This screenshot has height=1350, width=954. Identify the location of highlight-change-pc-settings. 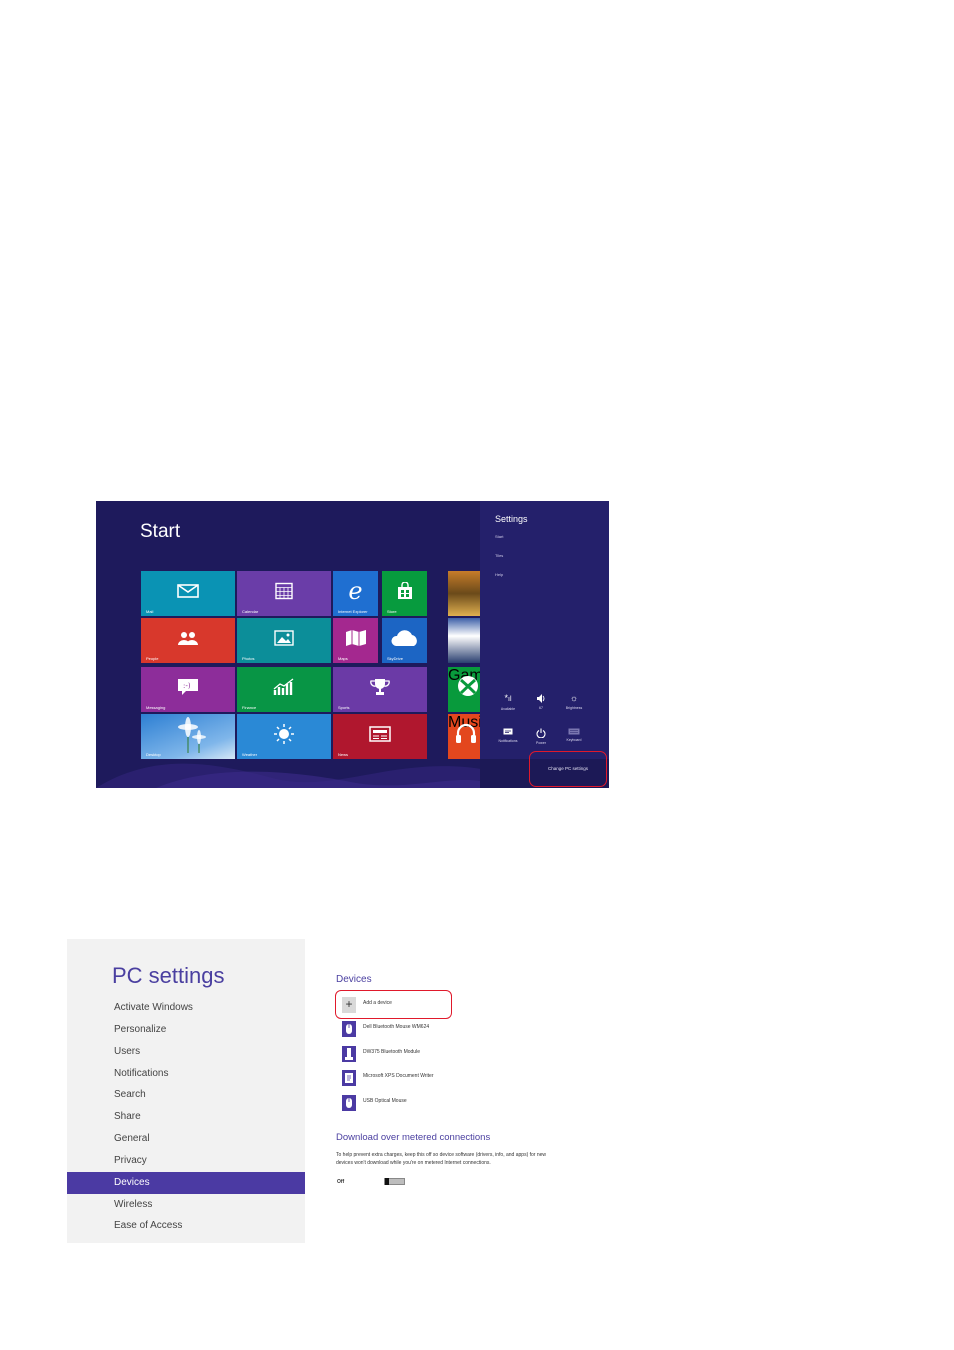
(568, 769).